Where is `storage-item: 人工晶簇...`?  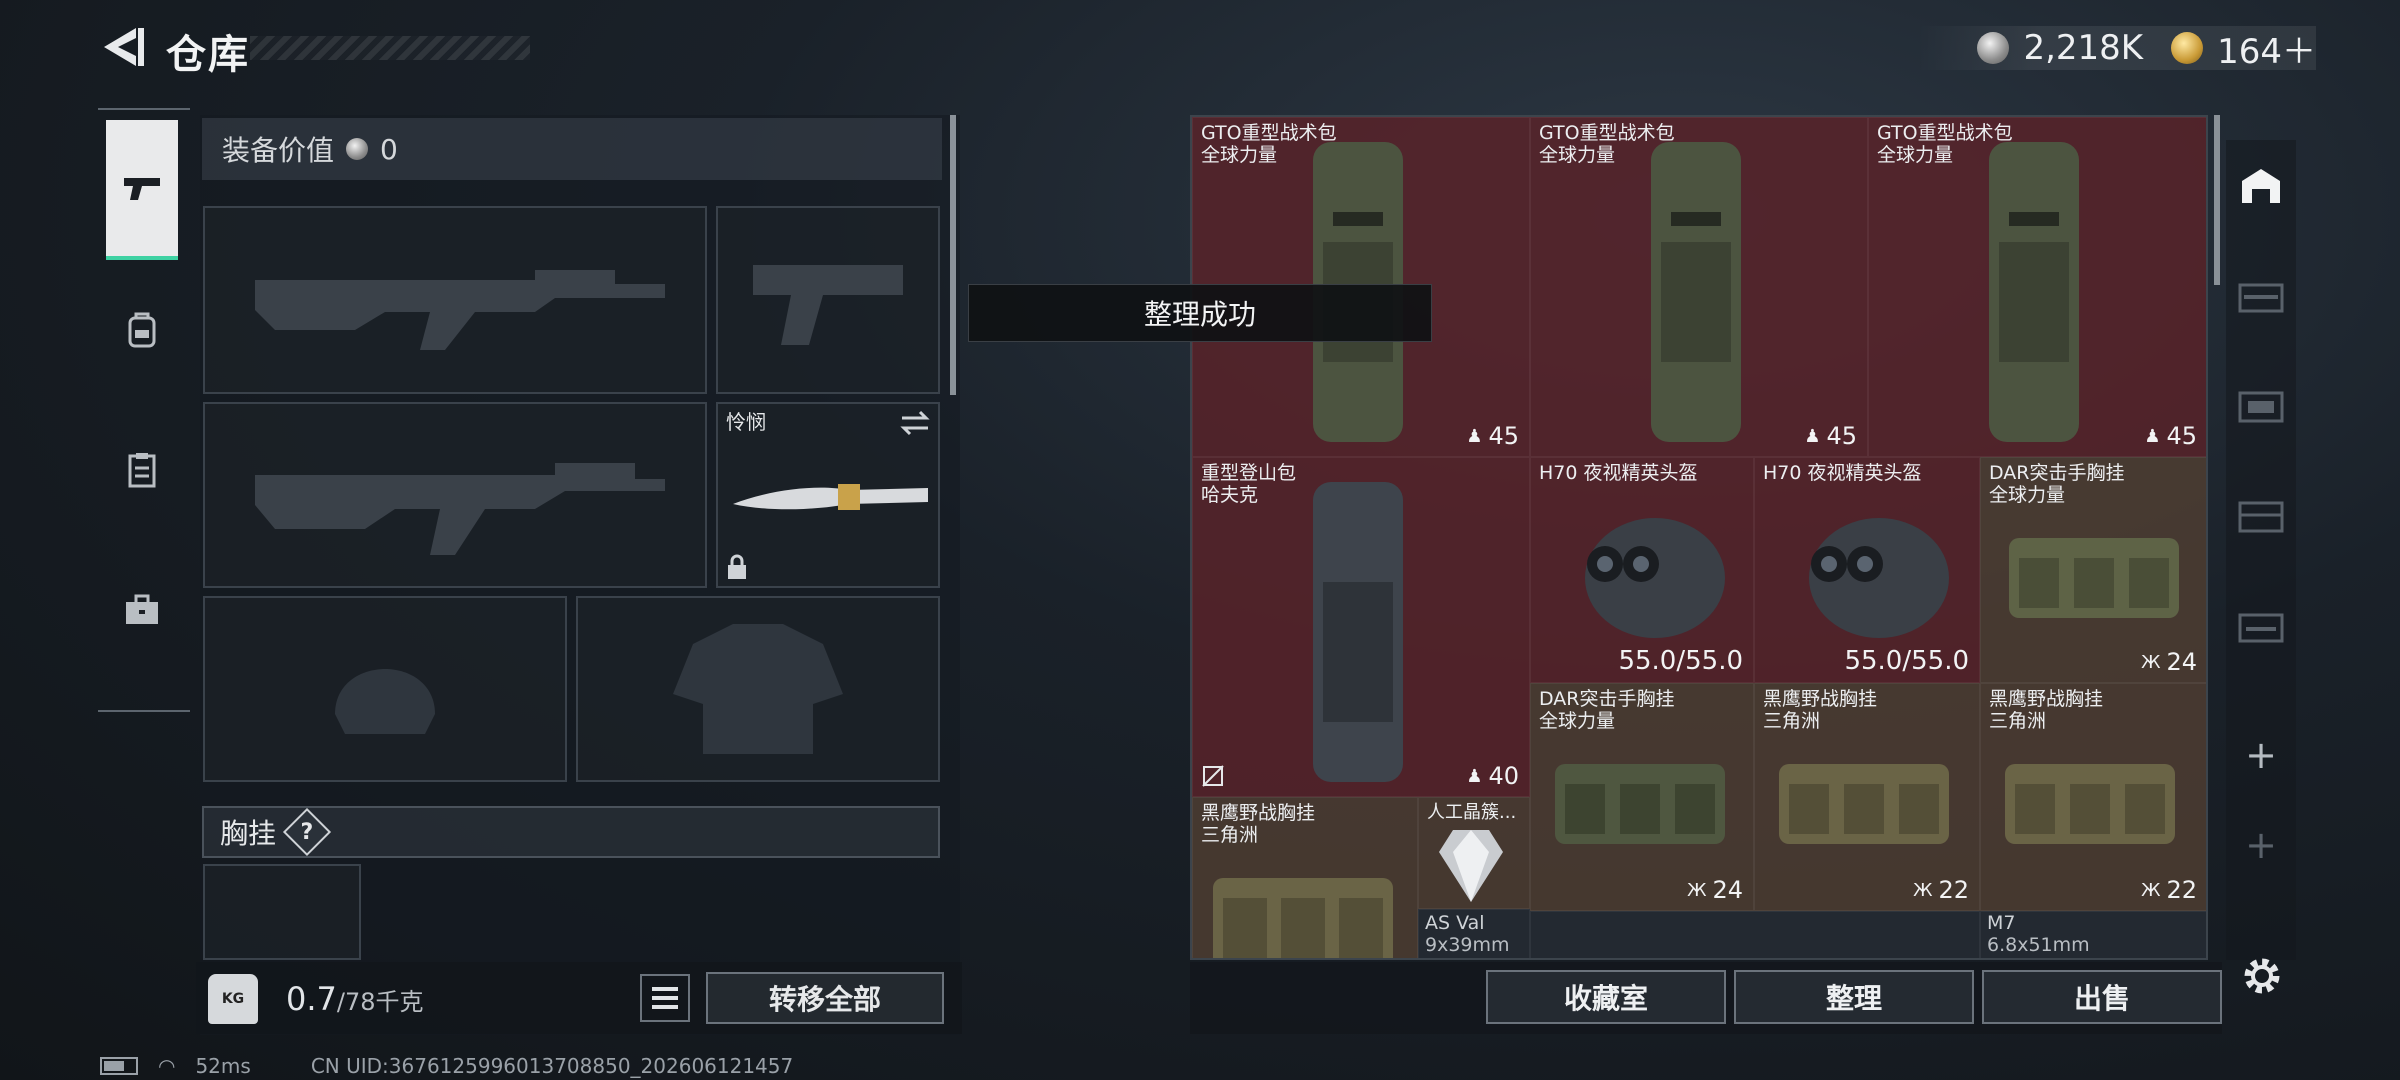
storage-item: 人工晶簇... is located at coordinates (1474, 853).